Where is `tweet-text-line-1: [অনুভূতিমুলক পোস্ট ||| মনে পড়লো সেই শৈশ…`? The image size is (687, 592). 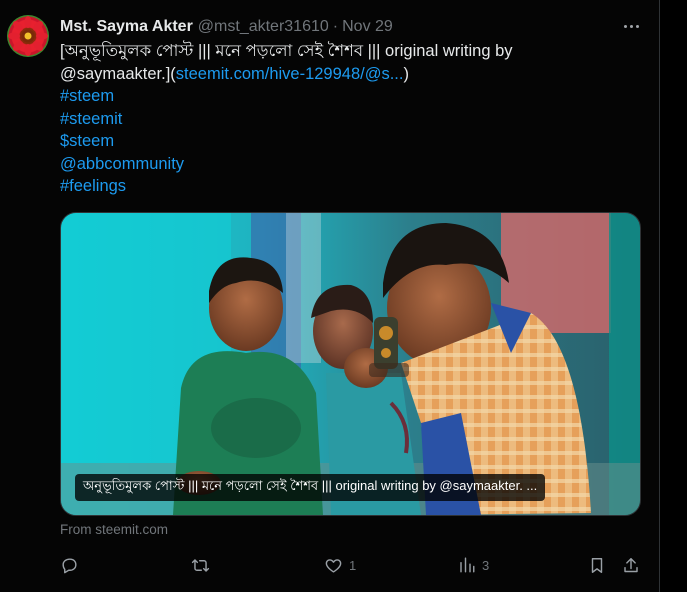 tweet-text-line-1: [অনুভূতিমুলক পোস্ট ||| মনে পড়লো সেই শৈশ… is located at coordinates (286, 51).